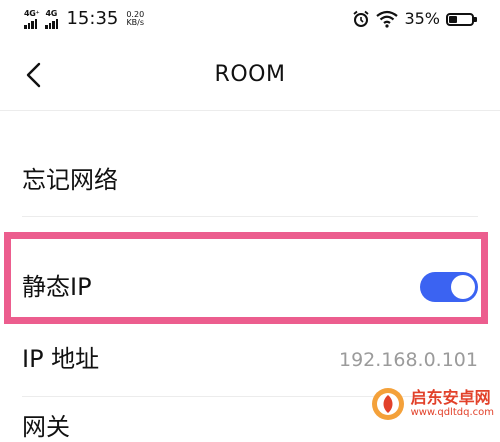  I want to click on signal-1: 4G⁺, so click(32, 19).